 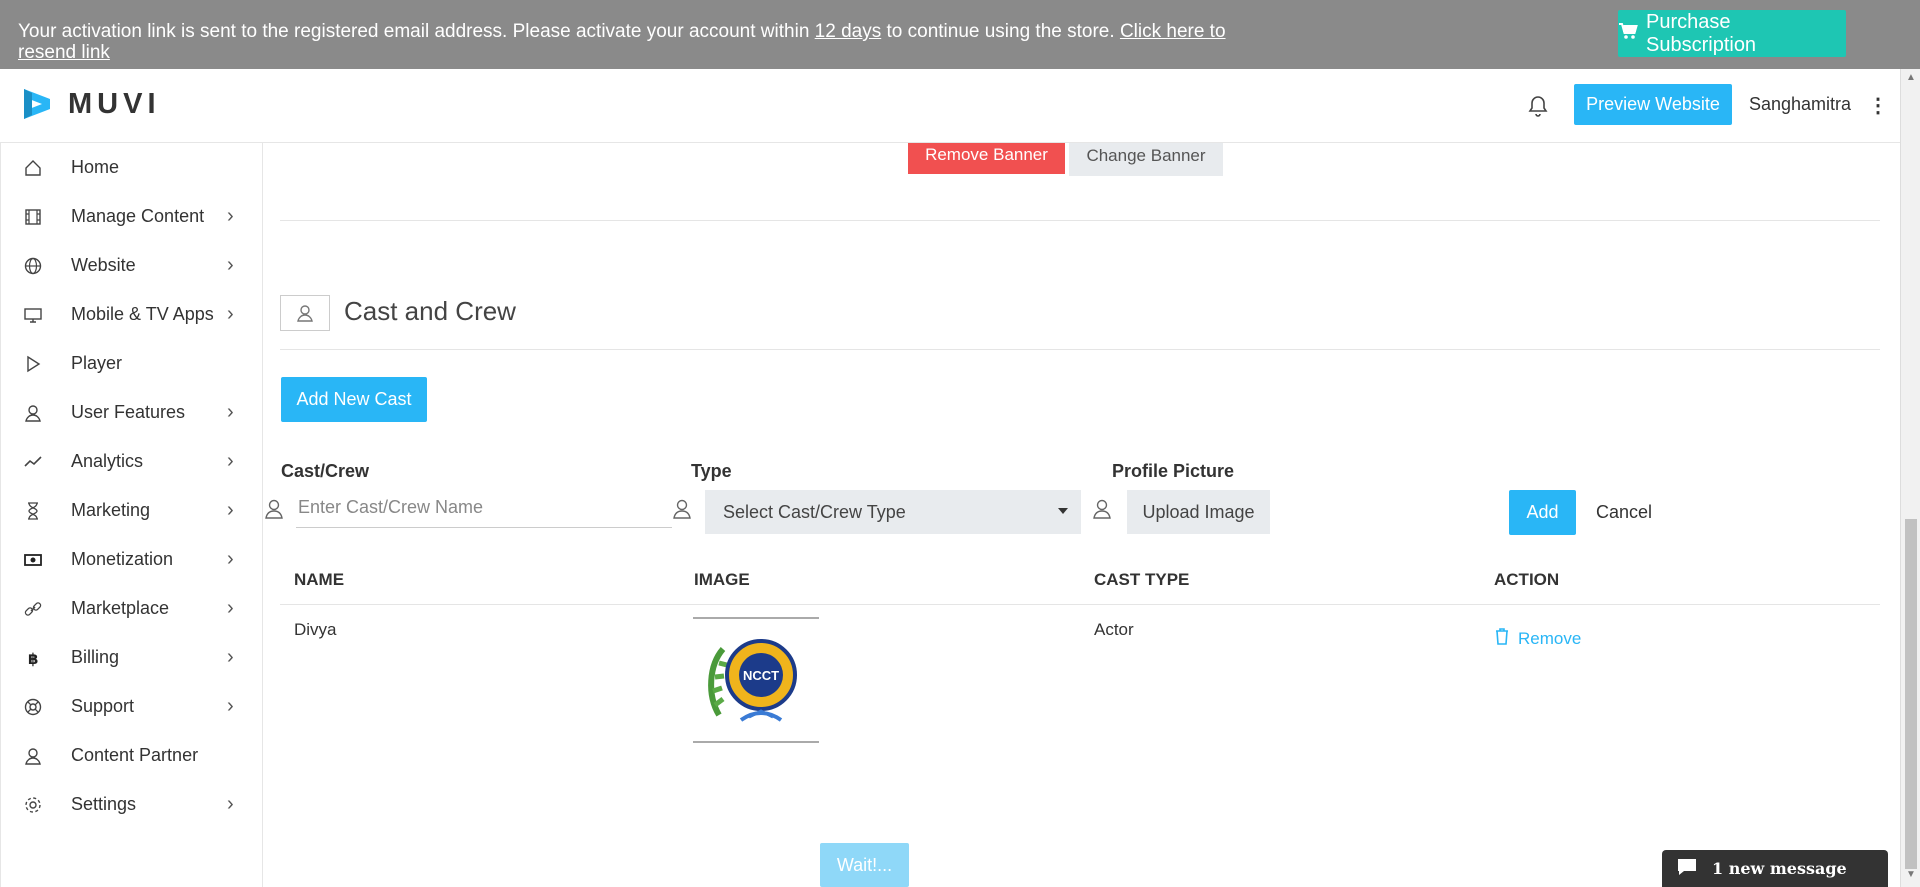 I want to click on chat-widget: 1 new message, so click(x=1775, y=868).